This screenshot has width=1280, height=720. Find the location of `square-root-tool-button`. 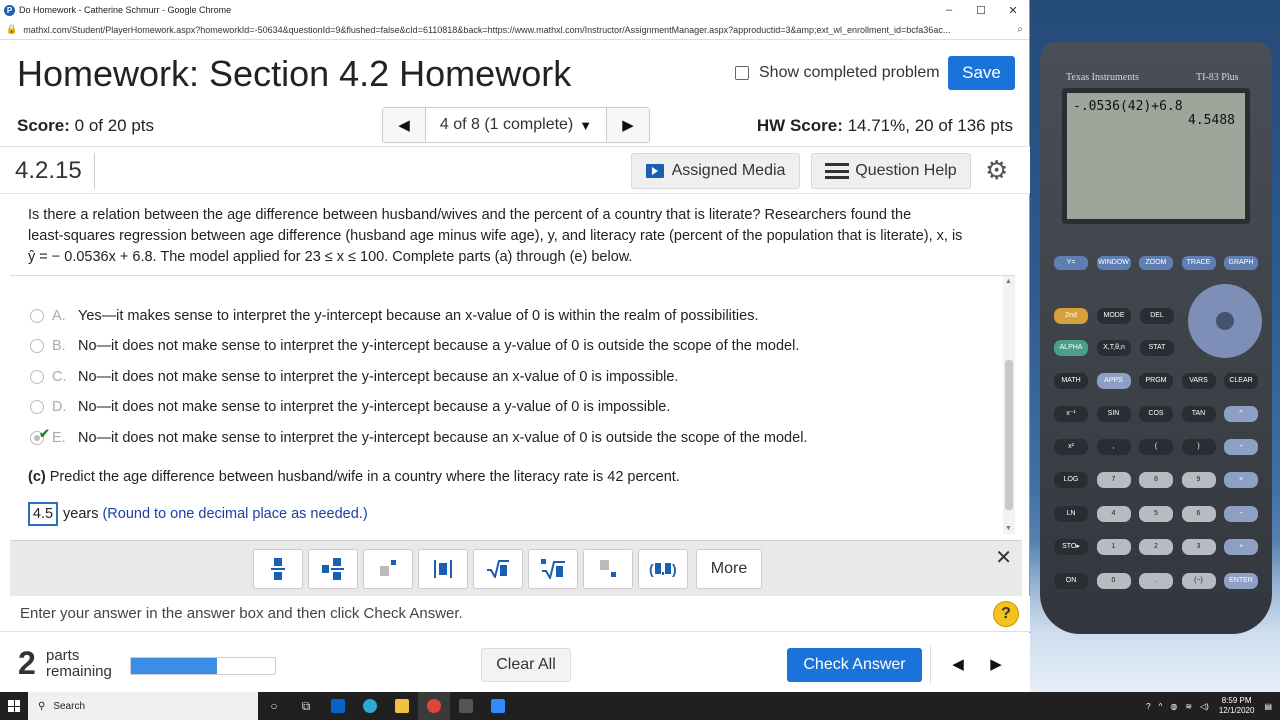

square-root-tool-button is located at coordinates (498, 569).